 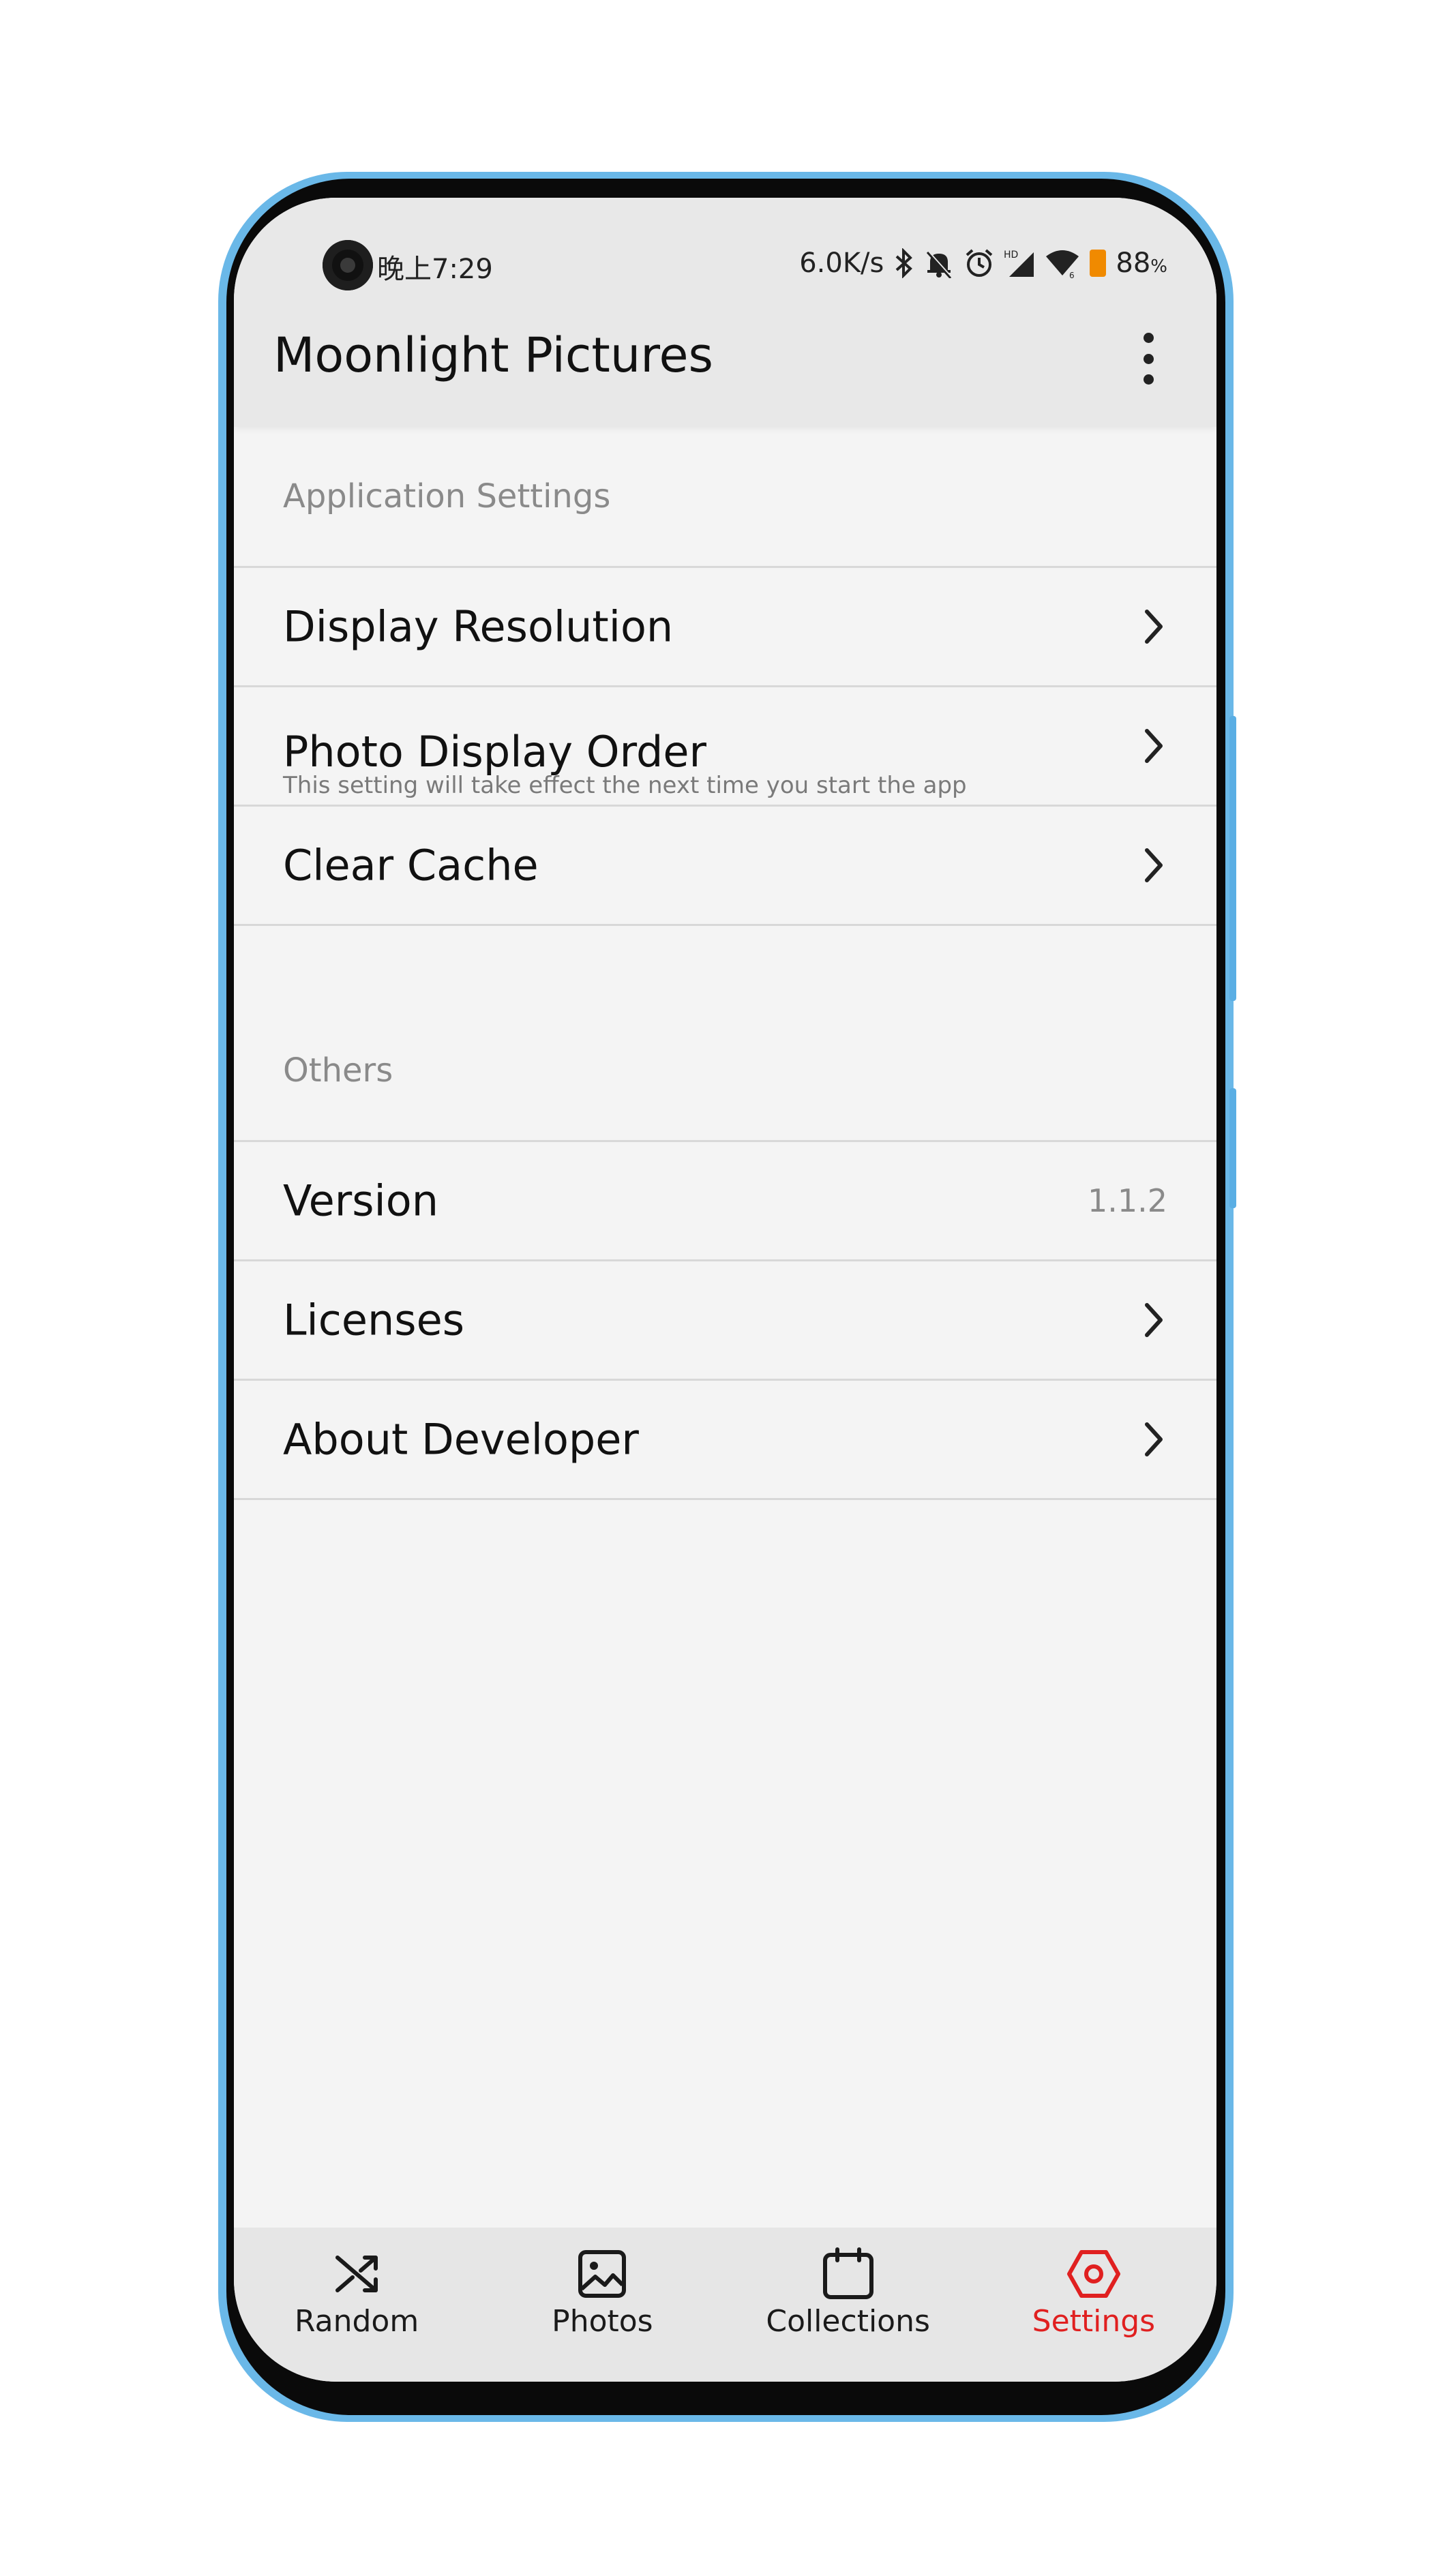 I want to click on status-icons: 6.0K/s HD 6 88%, so click(x=983, y=263).